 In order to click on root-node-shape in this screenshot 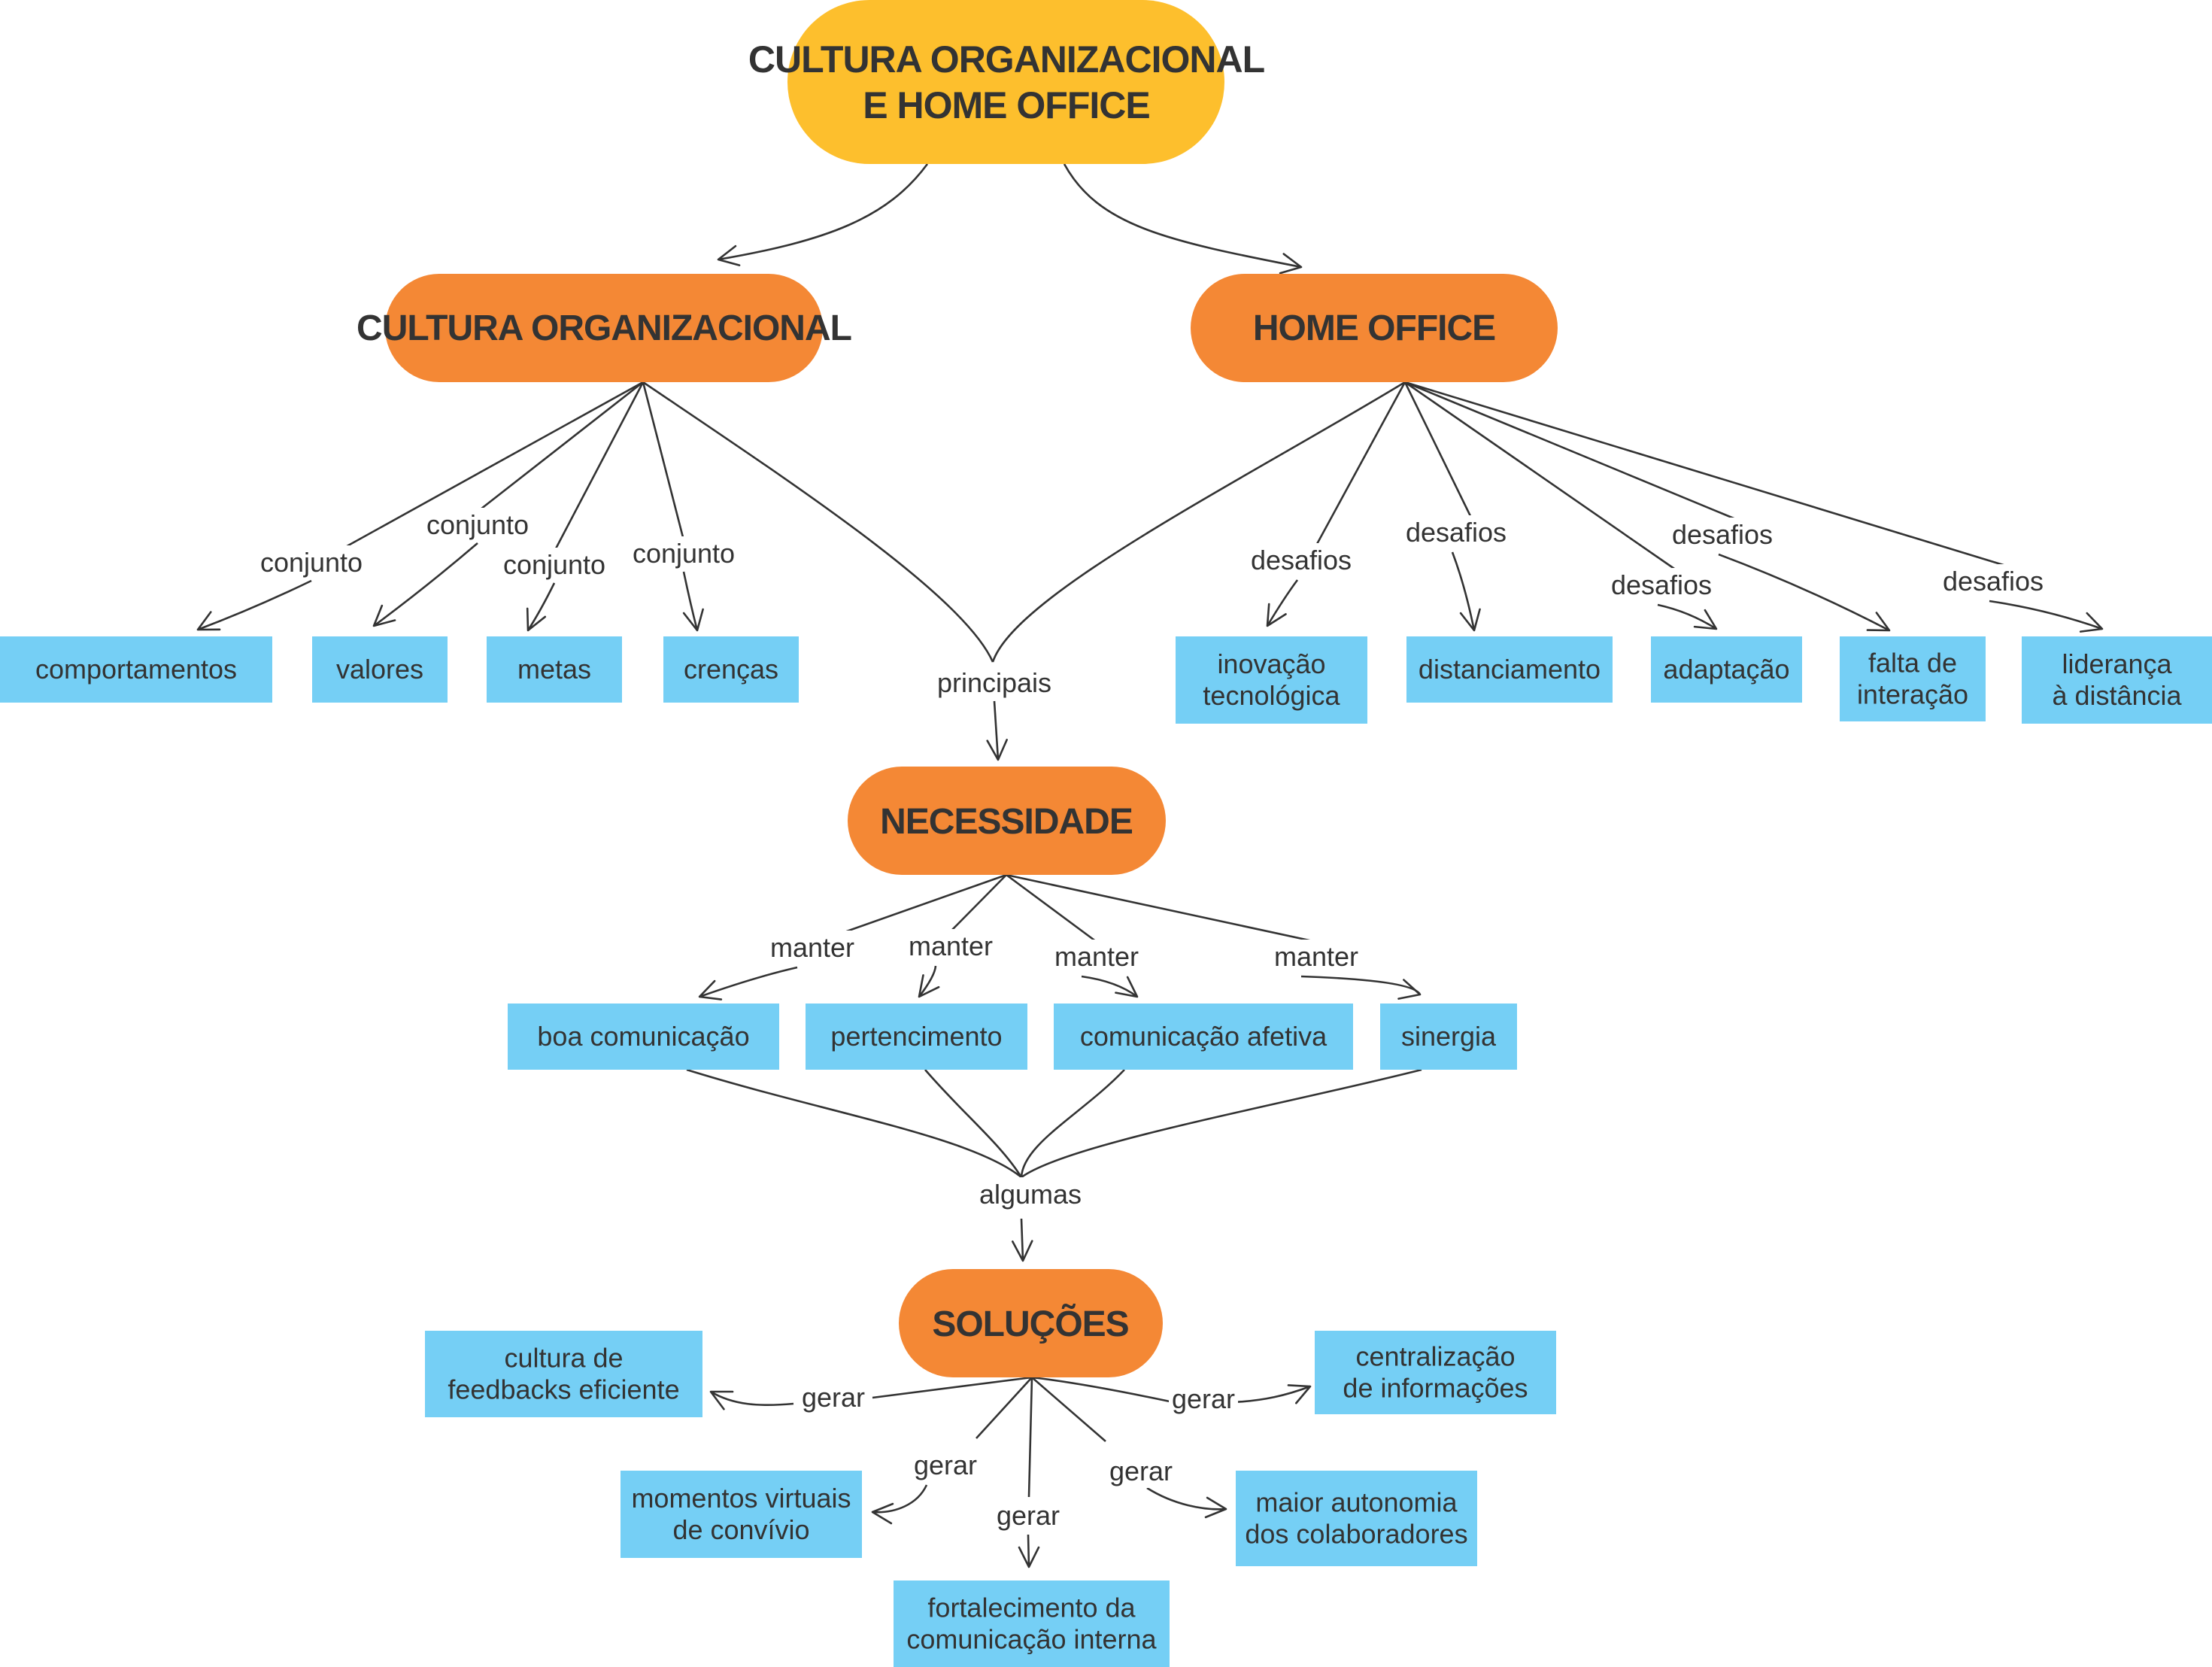, I will do `click(1005, 82)`.